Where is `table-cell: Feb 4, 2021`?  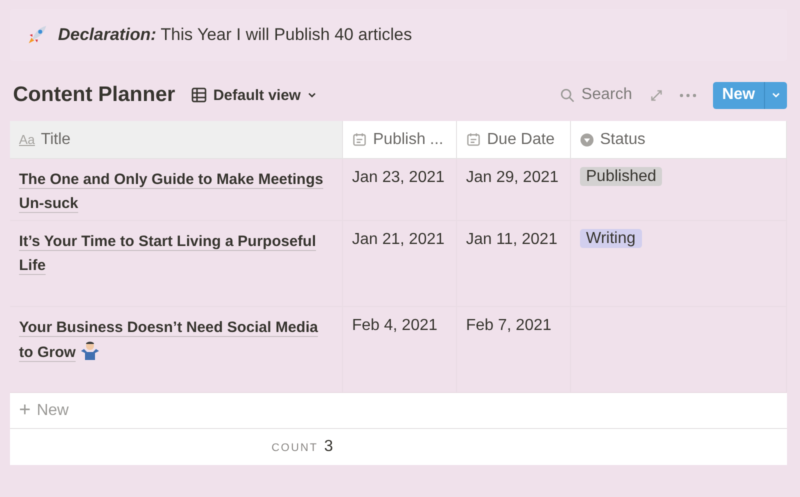 table-cell: Feb 4, 2021 is located at coordinates (395, 325).